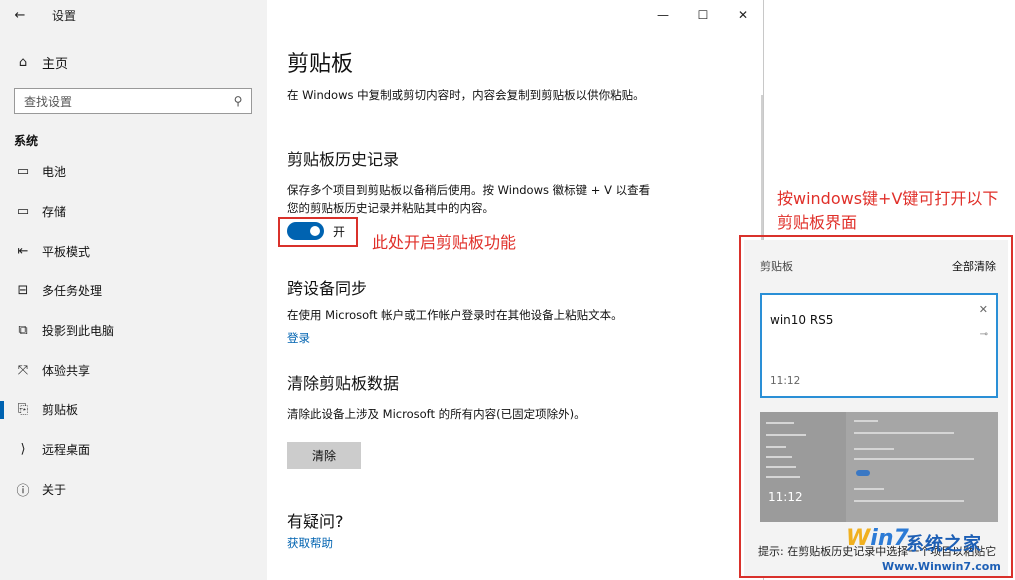  What do you see at coordinates (54, 212) in the screenshot?
I see `sidebar-item-label: 存储` at bounding box center [54, 212].